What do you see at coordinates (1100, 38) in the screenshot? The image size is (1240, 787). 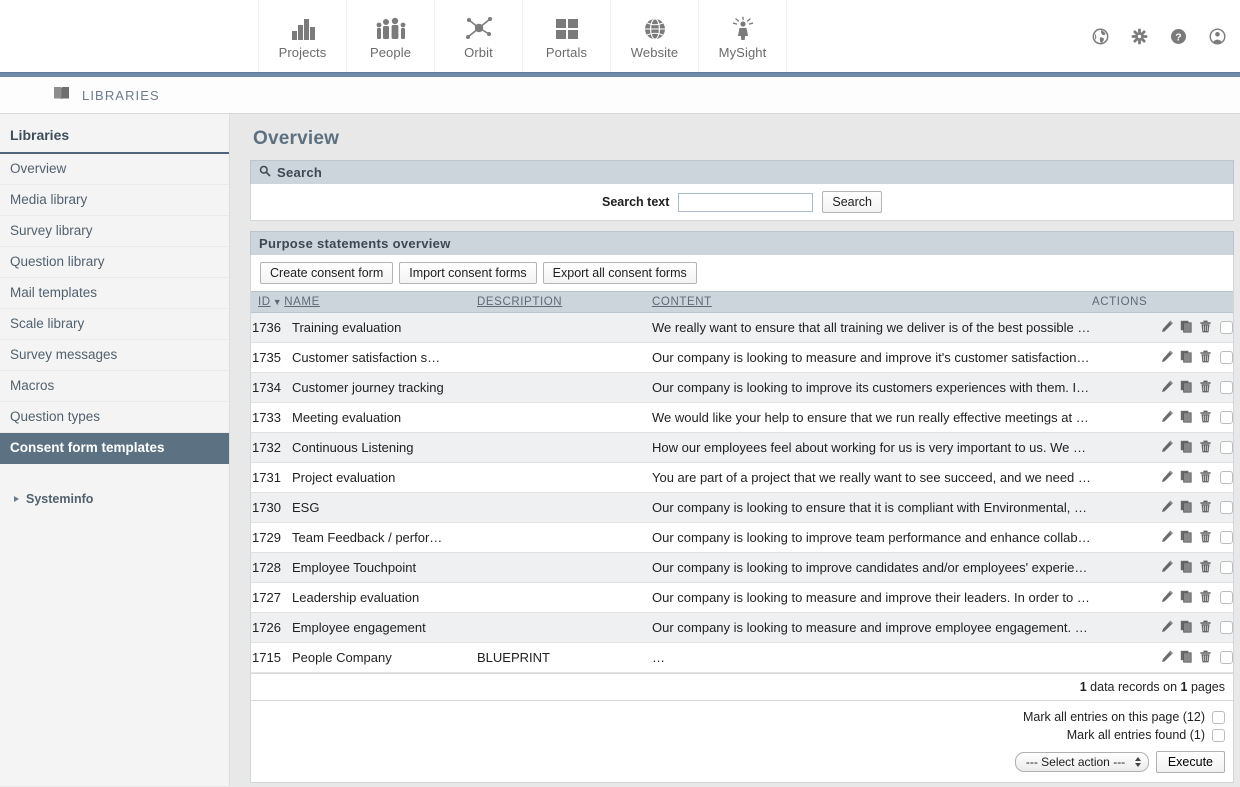 I see `language-globe-icon` at bounding box center [1100, 38].